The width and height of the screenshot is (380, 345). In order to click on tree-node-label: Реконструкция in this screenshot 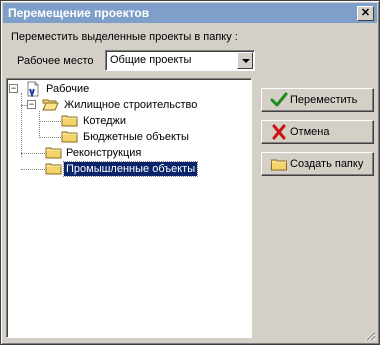, I will do `click(104, 153)`.